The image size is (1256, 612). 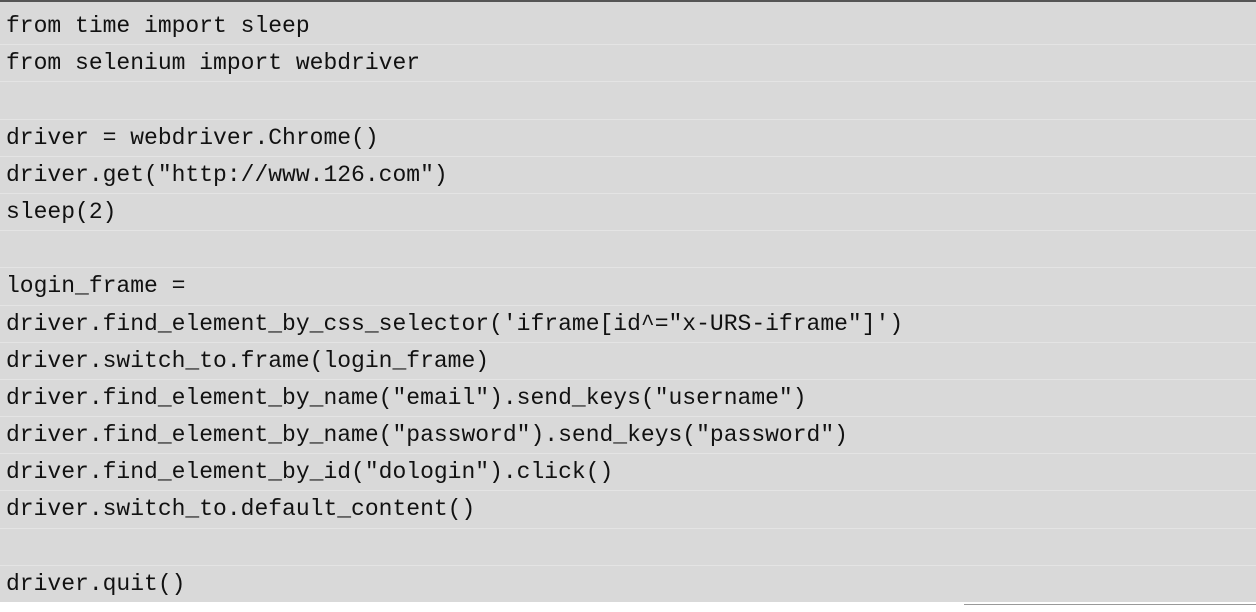 What do you see at coordinates (628, 287) in the screenshot?
I see `code-line: login_frame =` at bounding box center [628, 287].